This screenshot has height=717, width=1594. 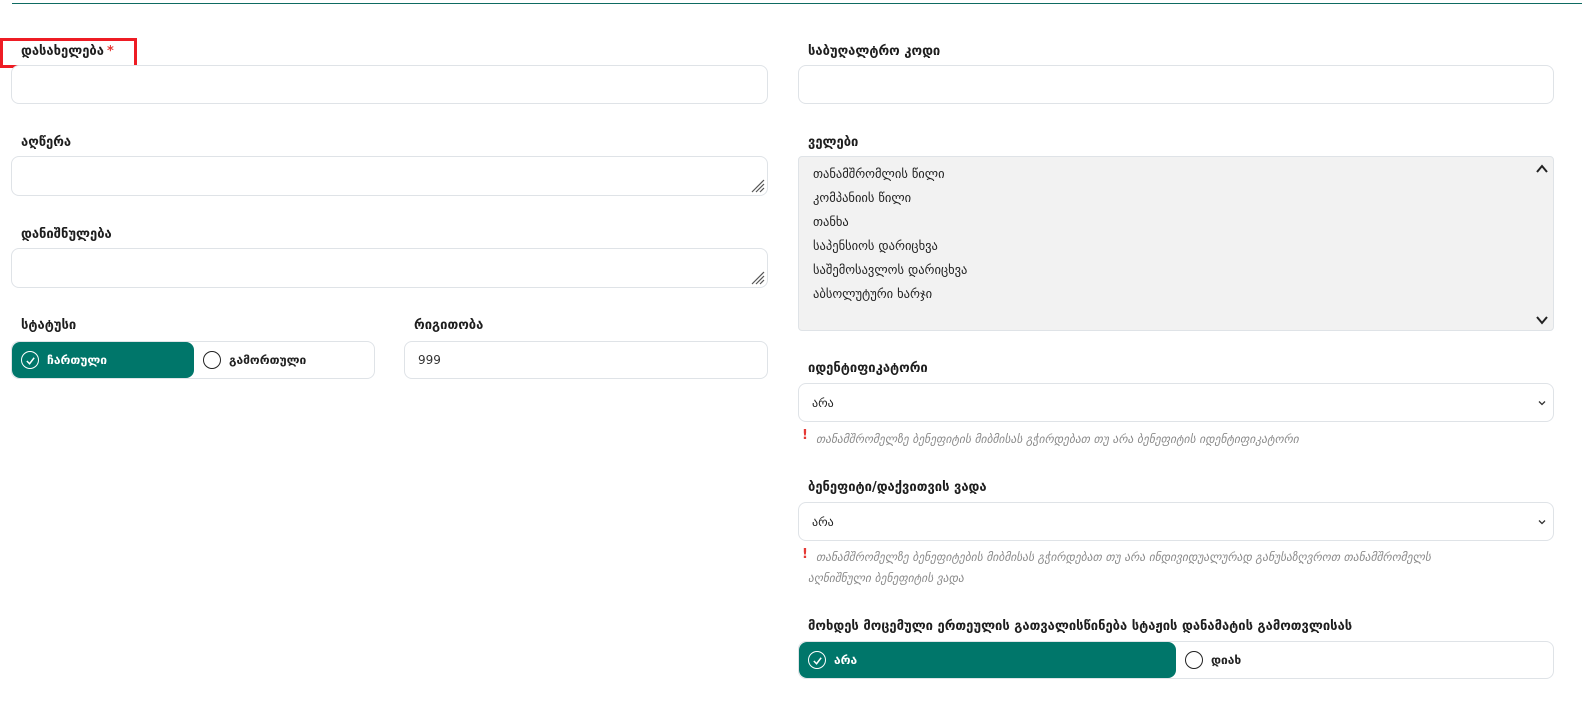 I want to click on purpose-label: დანიშნულება, so click(x=66, y=234).